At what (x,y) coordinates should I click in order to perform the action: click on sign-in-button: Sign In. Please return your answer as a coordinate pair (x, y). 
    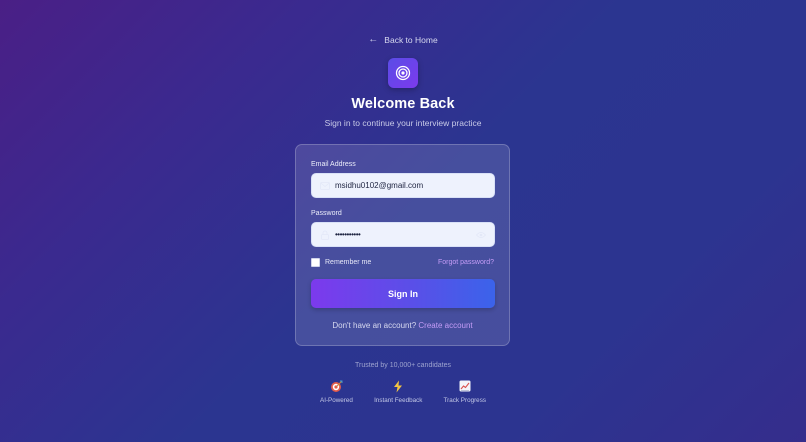
    Looking at the image, I should click on (403, 293).